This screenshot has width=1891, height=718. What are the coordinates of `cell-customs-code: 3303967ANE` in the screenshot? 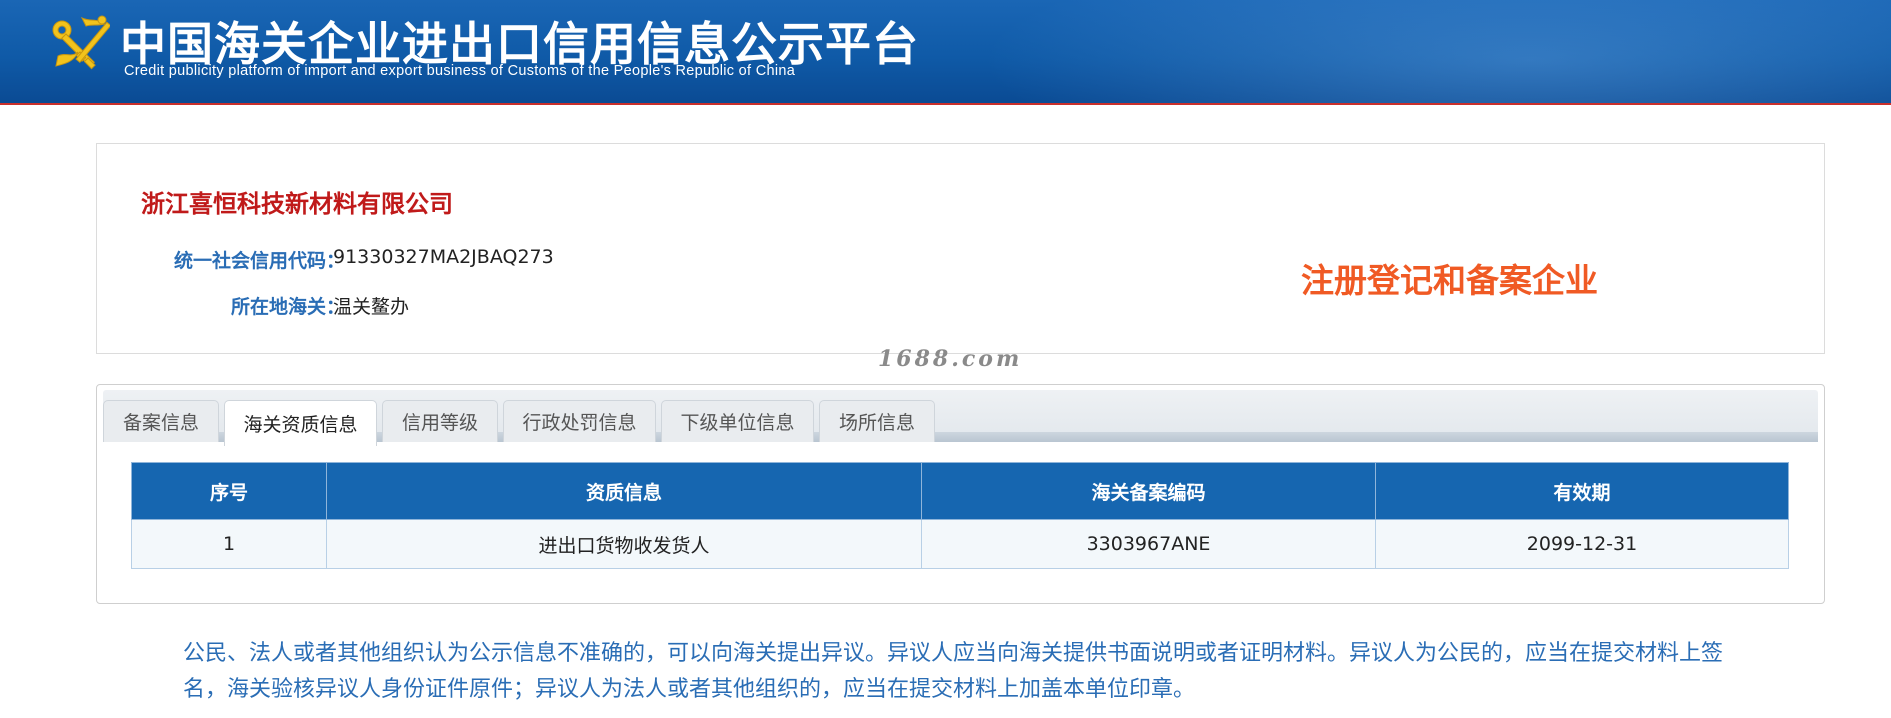 It's located at (1148, 544).